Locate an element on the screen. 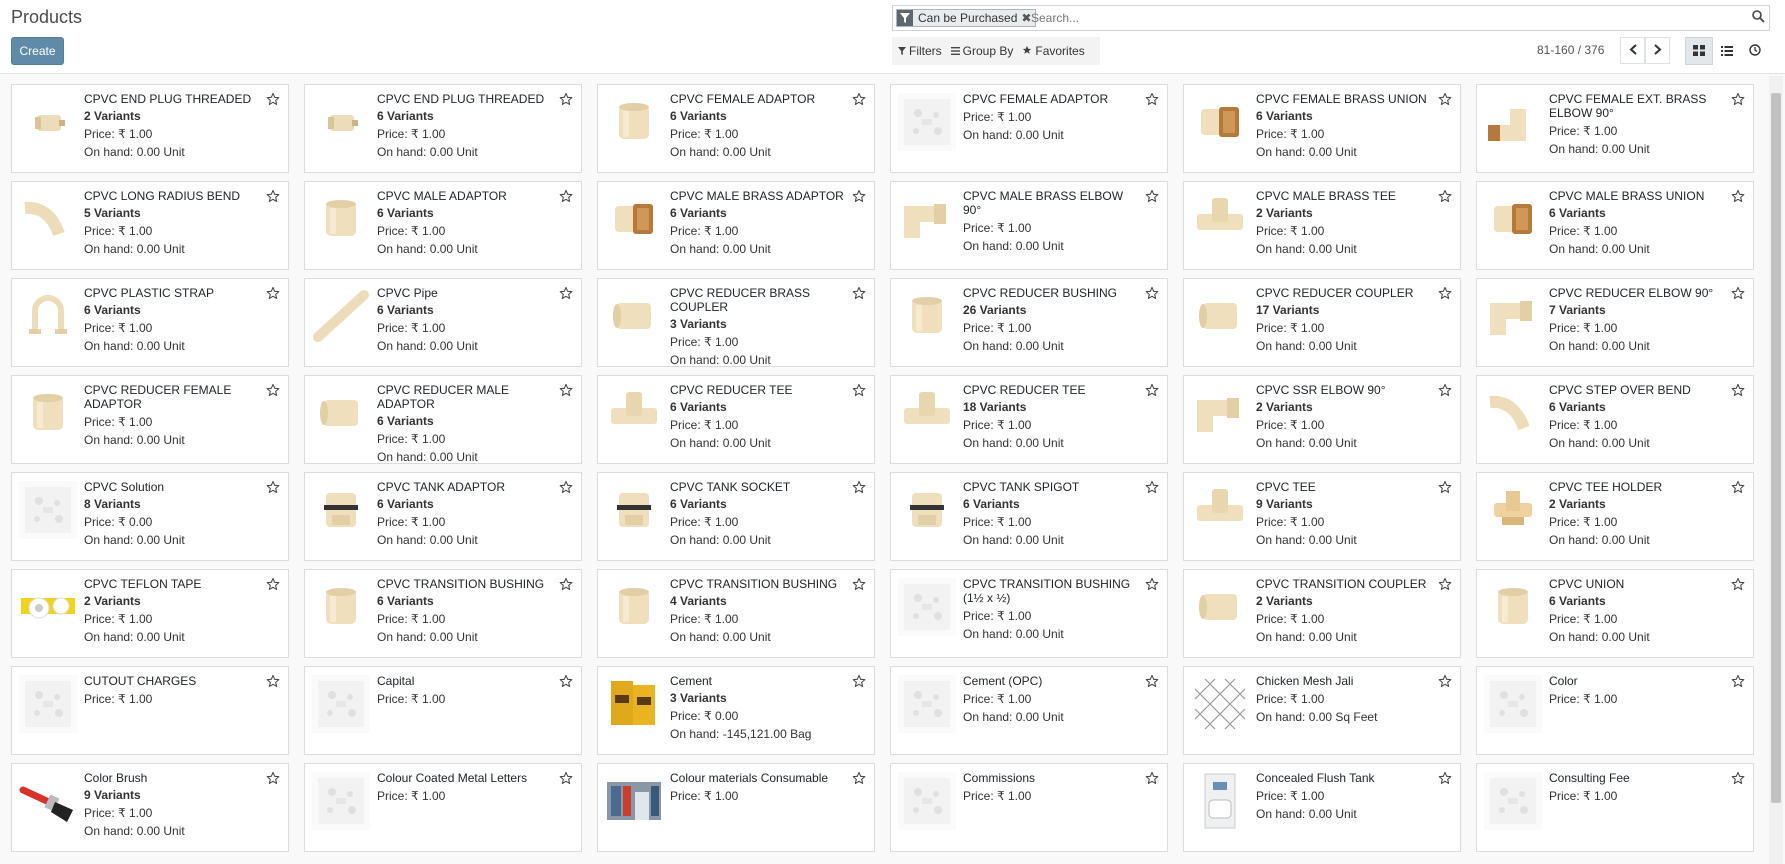 The height and width of the screenshot is (864, 1785). scrollbar is located at coordinates (1776, 470).